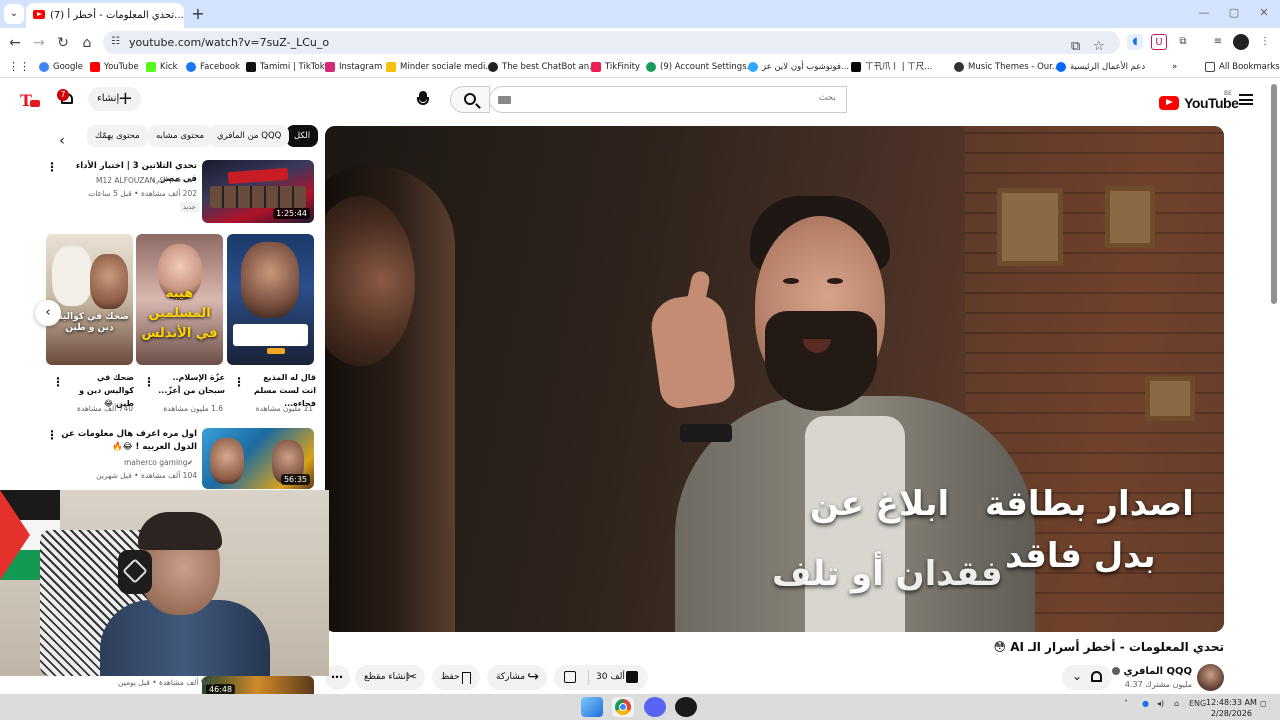 Image resolution: width=1280 pixels, height=720 pixels. I want to click on short-views: 1.6 مليون مشاهدة, so click(193, 408).